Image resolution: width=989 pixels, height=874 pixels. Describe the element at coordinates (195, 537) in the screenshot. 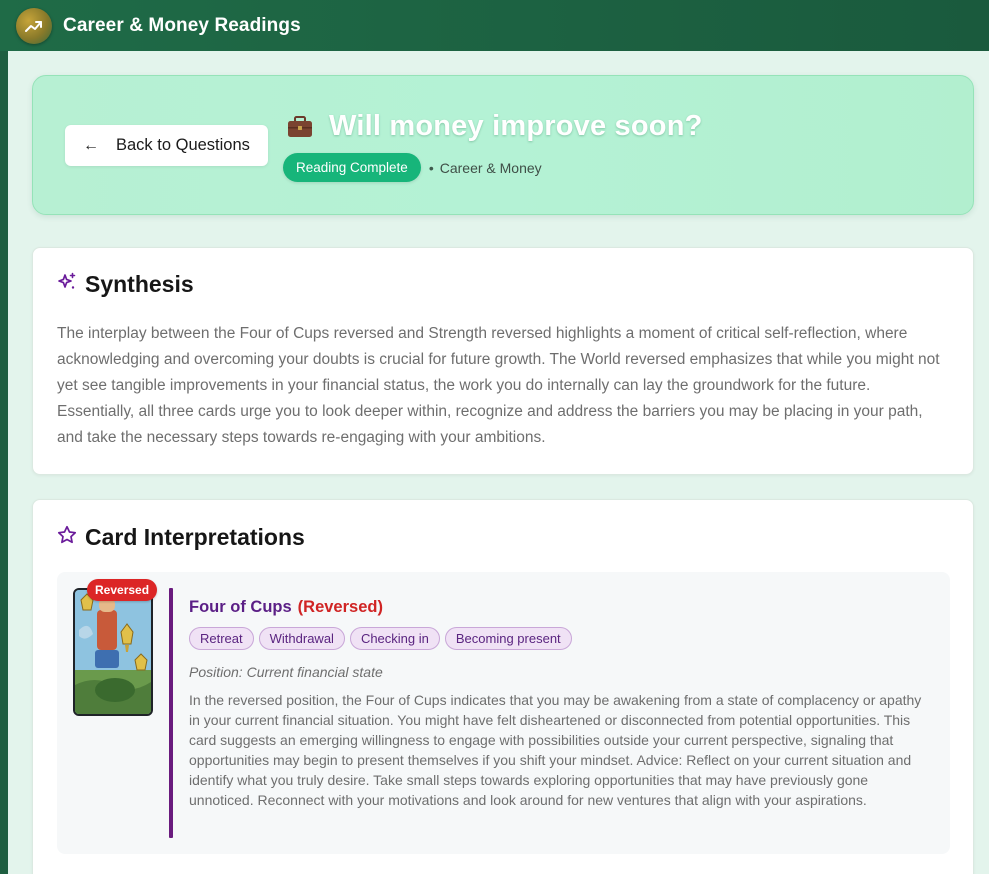

I see `interpretations-title: Card Interpretations` at that location.